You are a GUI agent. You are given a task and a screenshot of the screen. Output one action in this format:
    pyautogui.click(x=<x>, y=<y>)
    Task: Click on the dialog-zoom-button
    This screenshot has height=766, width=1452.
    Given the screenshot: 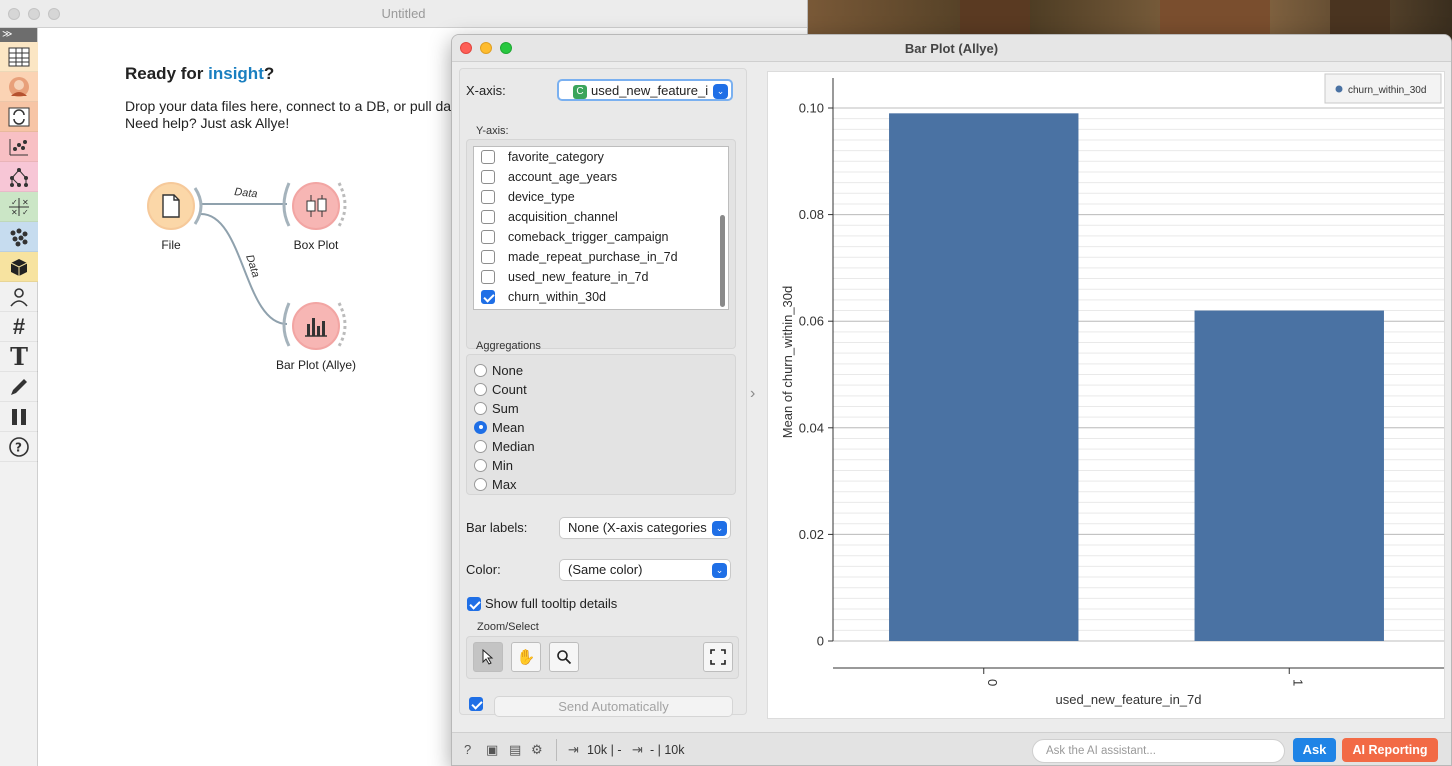 What is the action you would take?
    pyautogui.click(x=506, y=48)
    